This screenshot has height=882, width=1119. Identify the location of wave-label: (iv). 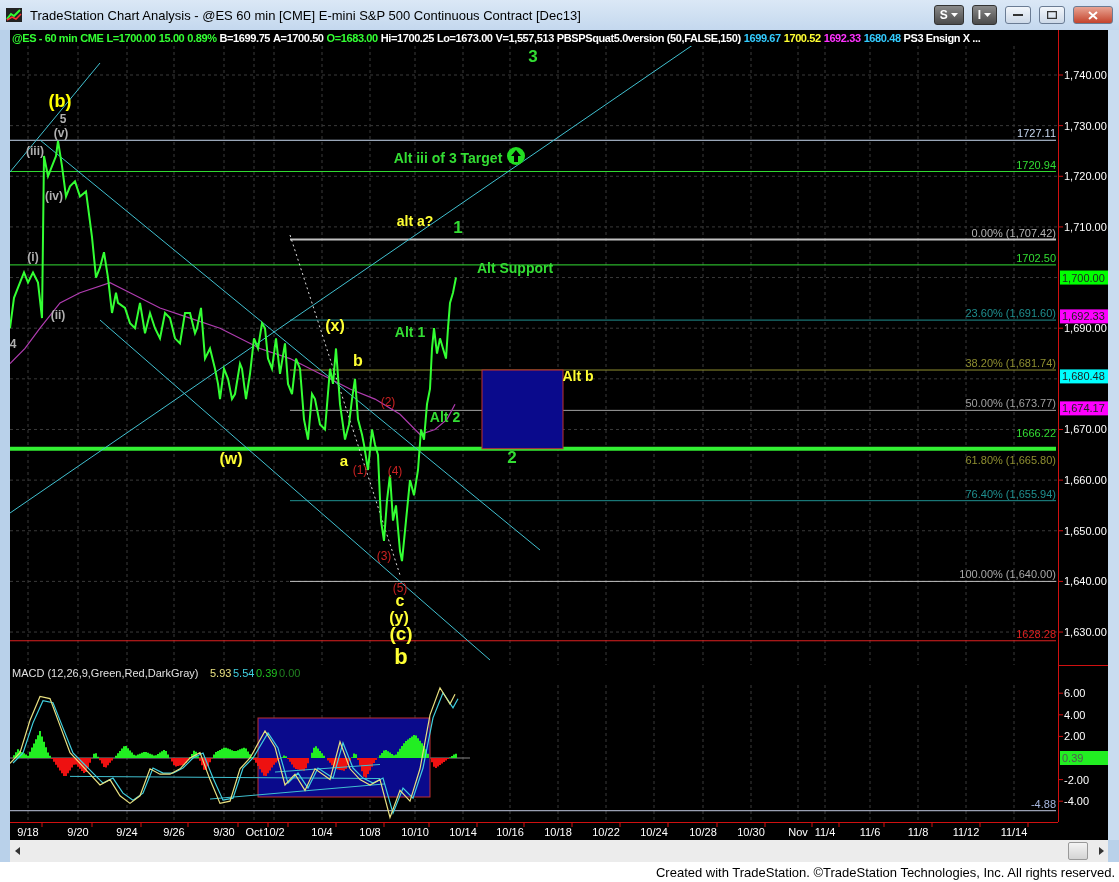
(54, 196).